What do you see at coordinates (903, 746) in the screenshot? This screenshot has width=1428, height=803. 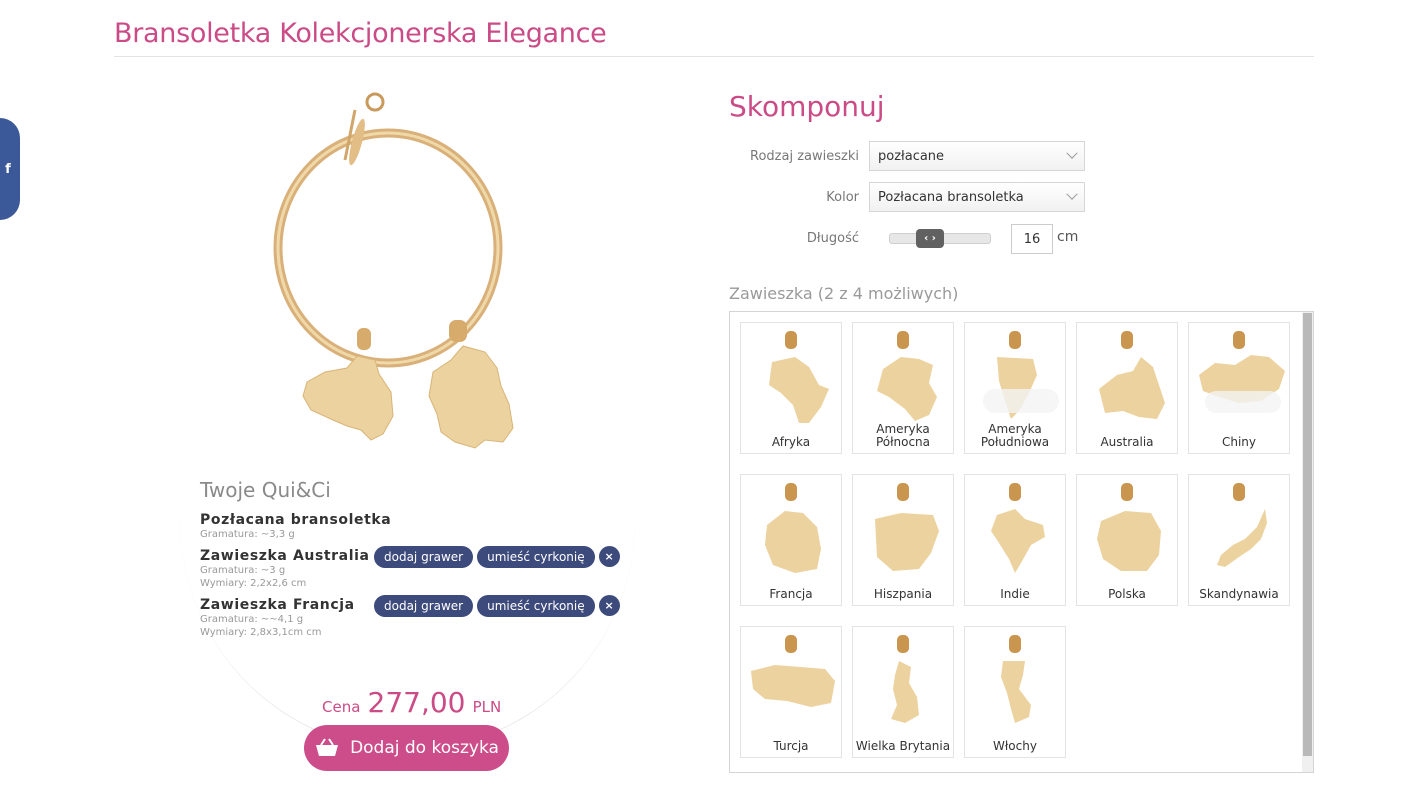 I see `charm-label: Wielka Brytania` at bounding box center [903, 746].